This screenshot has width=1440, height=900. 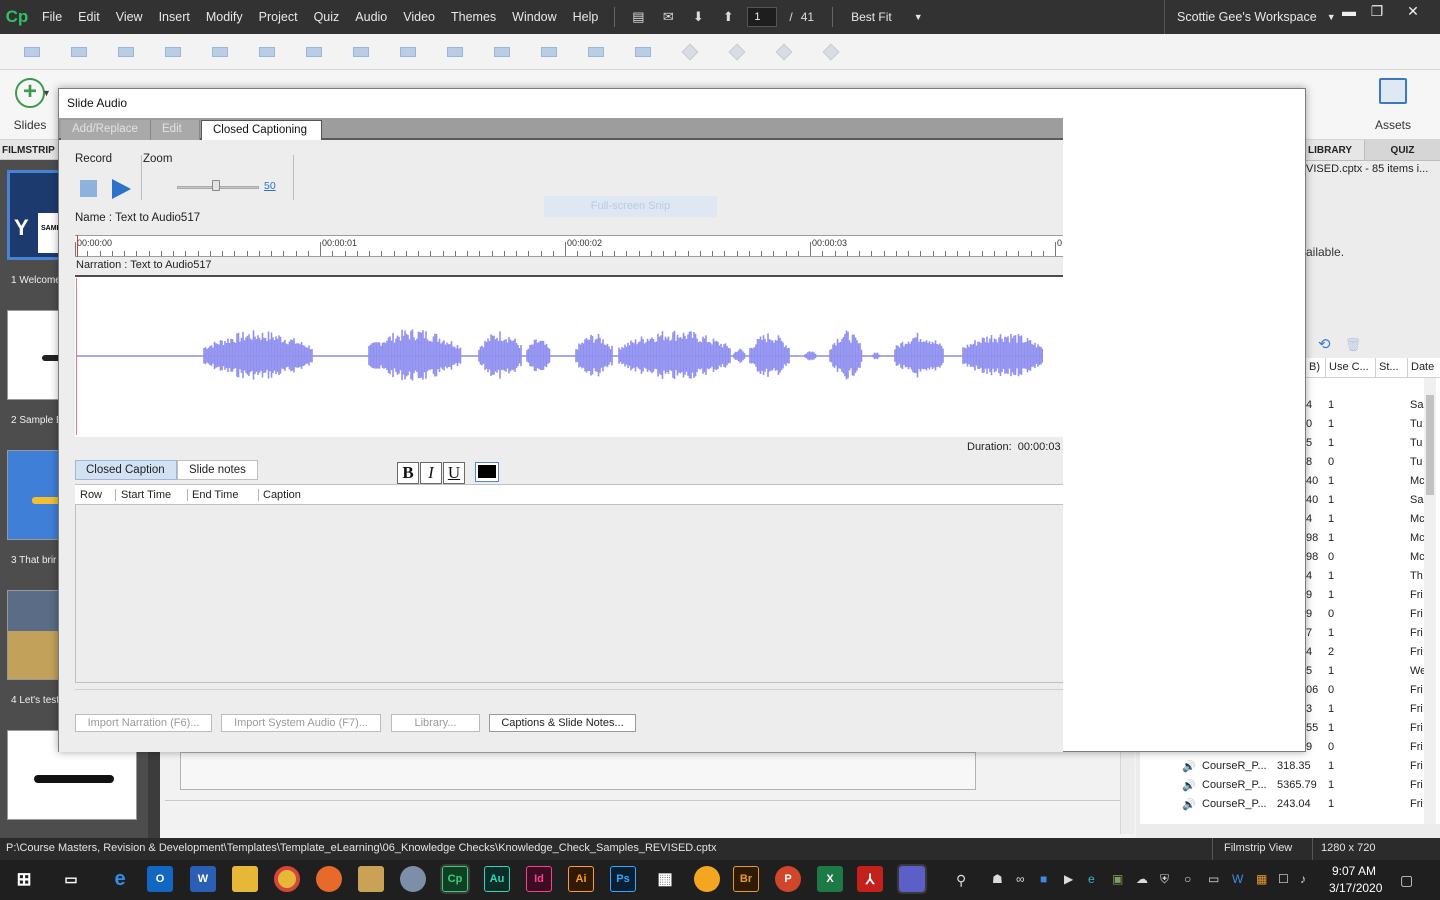 What do you see at coordinates (24, 879) in the screenshot?
I see `windows-start-icon: ⊞` at bounding box center [24, 879].